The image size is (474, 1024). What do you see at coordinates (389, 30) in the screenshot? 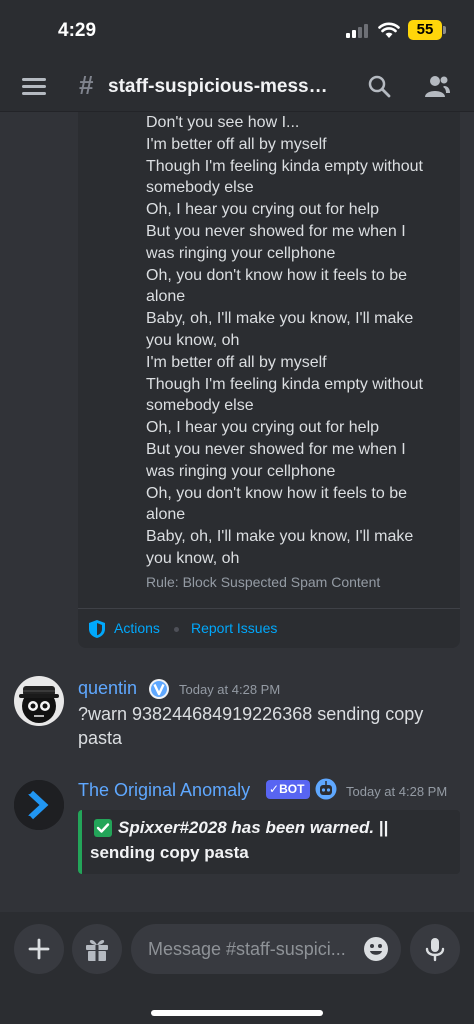
I see `wifi-icon` at bounding box center [389, 30].